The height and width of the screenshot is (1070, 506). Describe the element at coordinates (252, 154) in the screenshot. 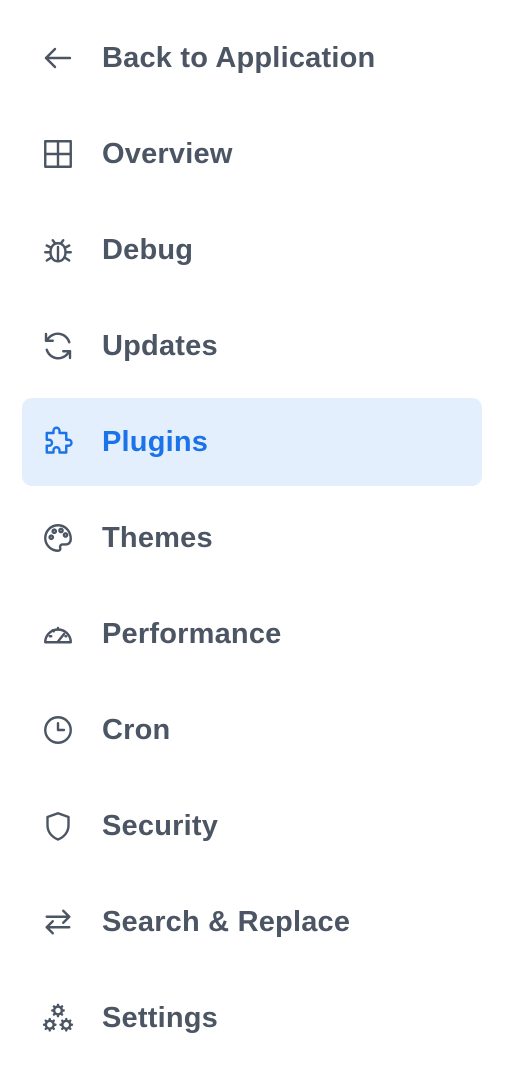

I see `nav-overview: Overview` at that location.